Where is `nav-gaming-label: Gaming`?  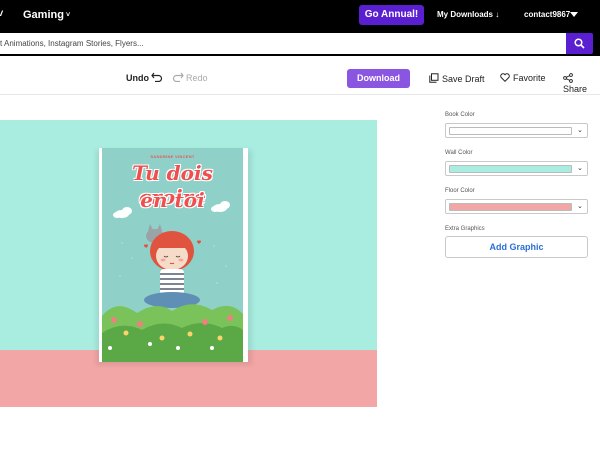 nav-gaming-label: Gaming is located at coordinates (43, 15).